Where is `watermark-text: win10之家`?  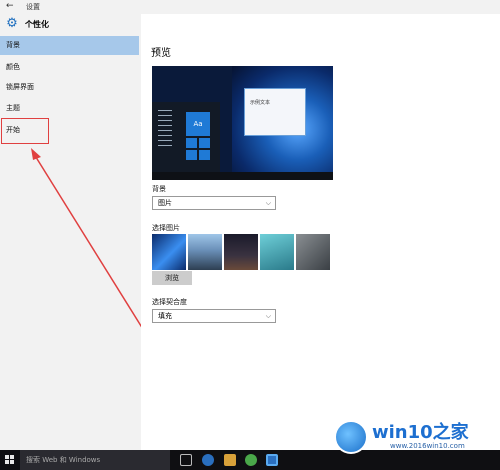
watermark-text: win10之家 is located at coordinates (420, 432).